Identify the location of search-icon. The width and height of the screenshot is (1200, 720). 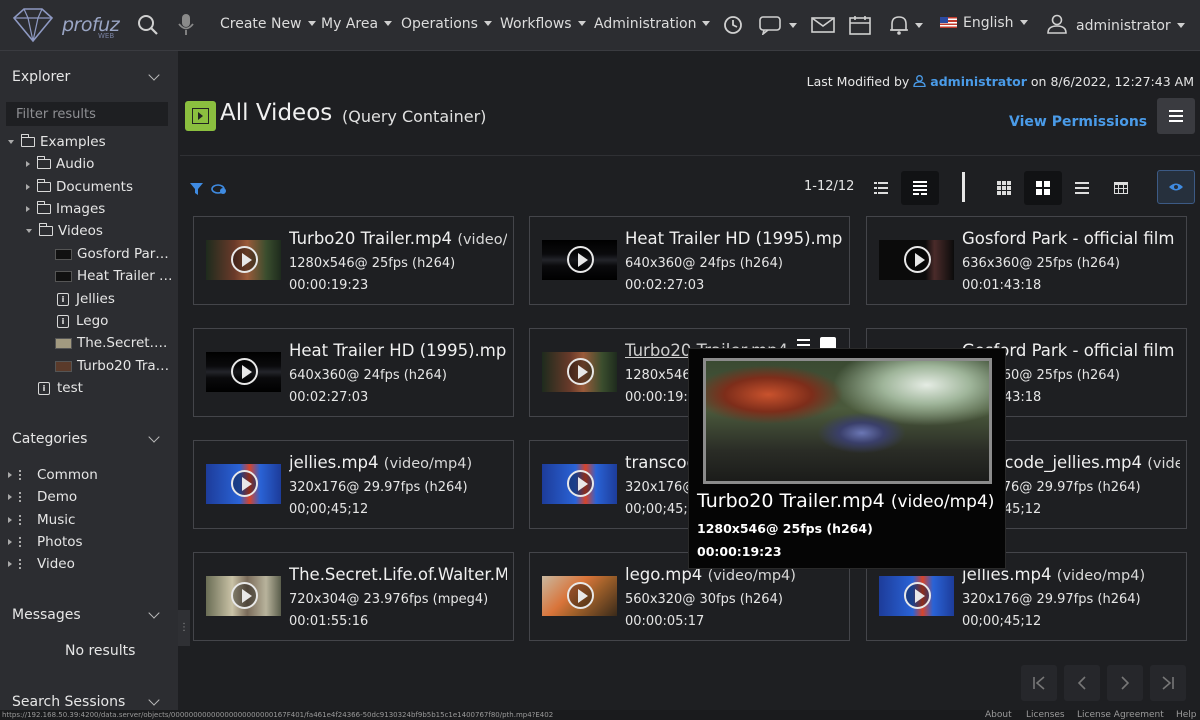
(148, 25).